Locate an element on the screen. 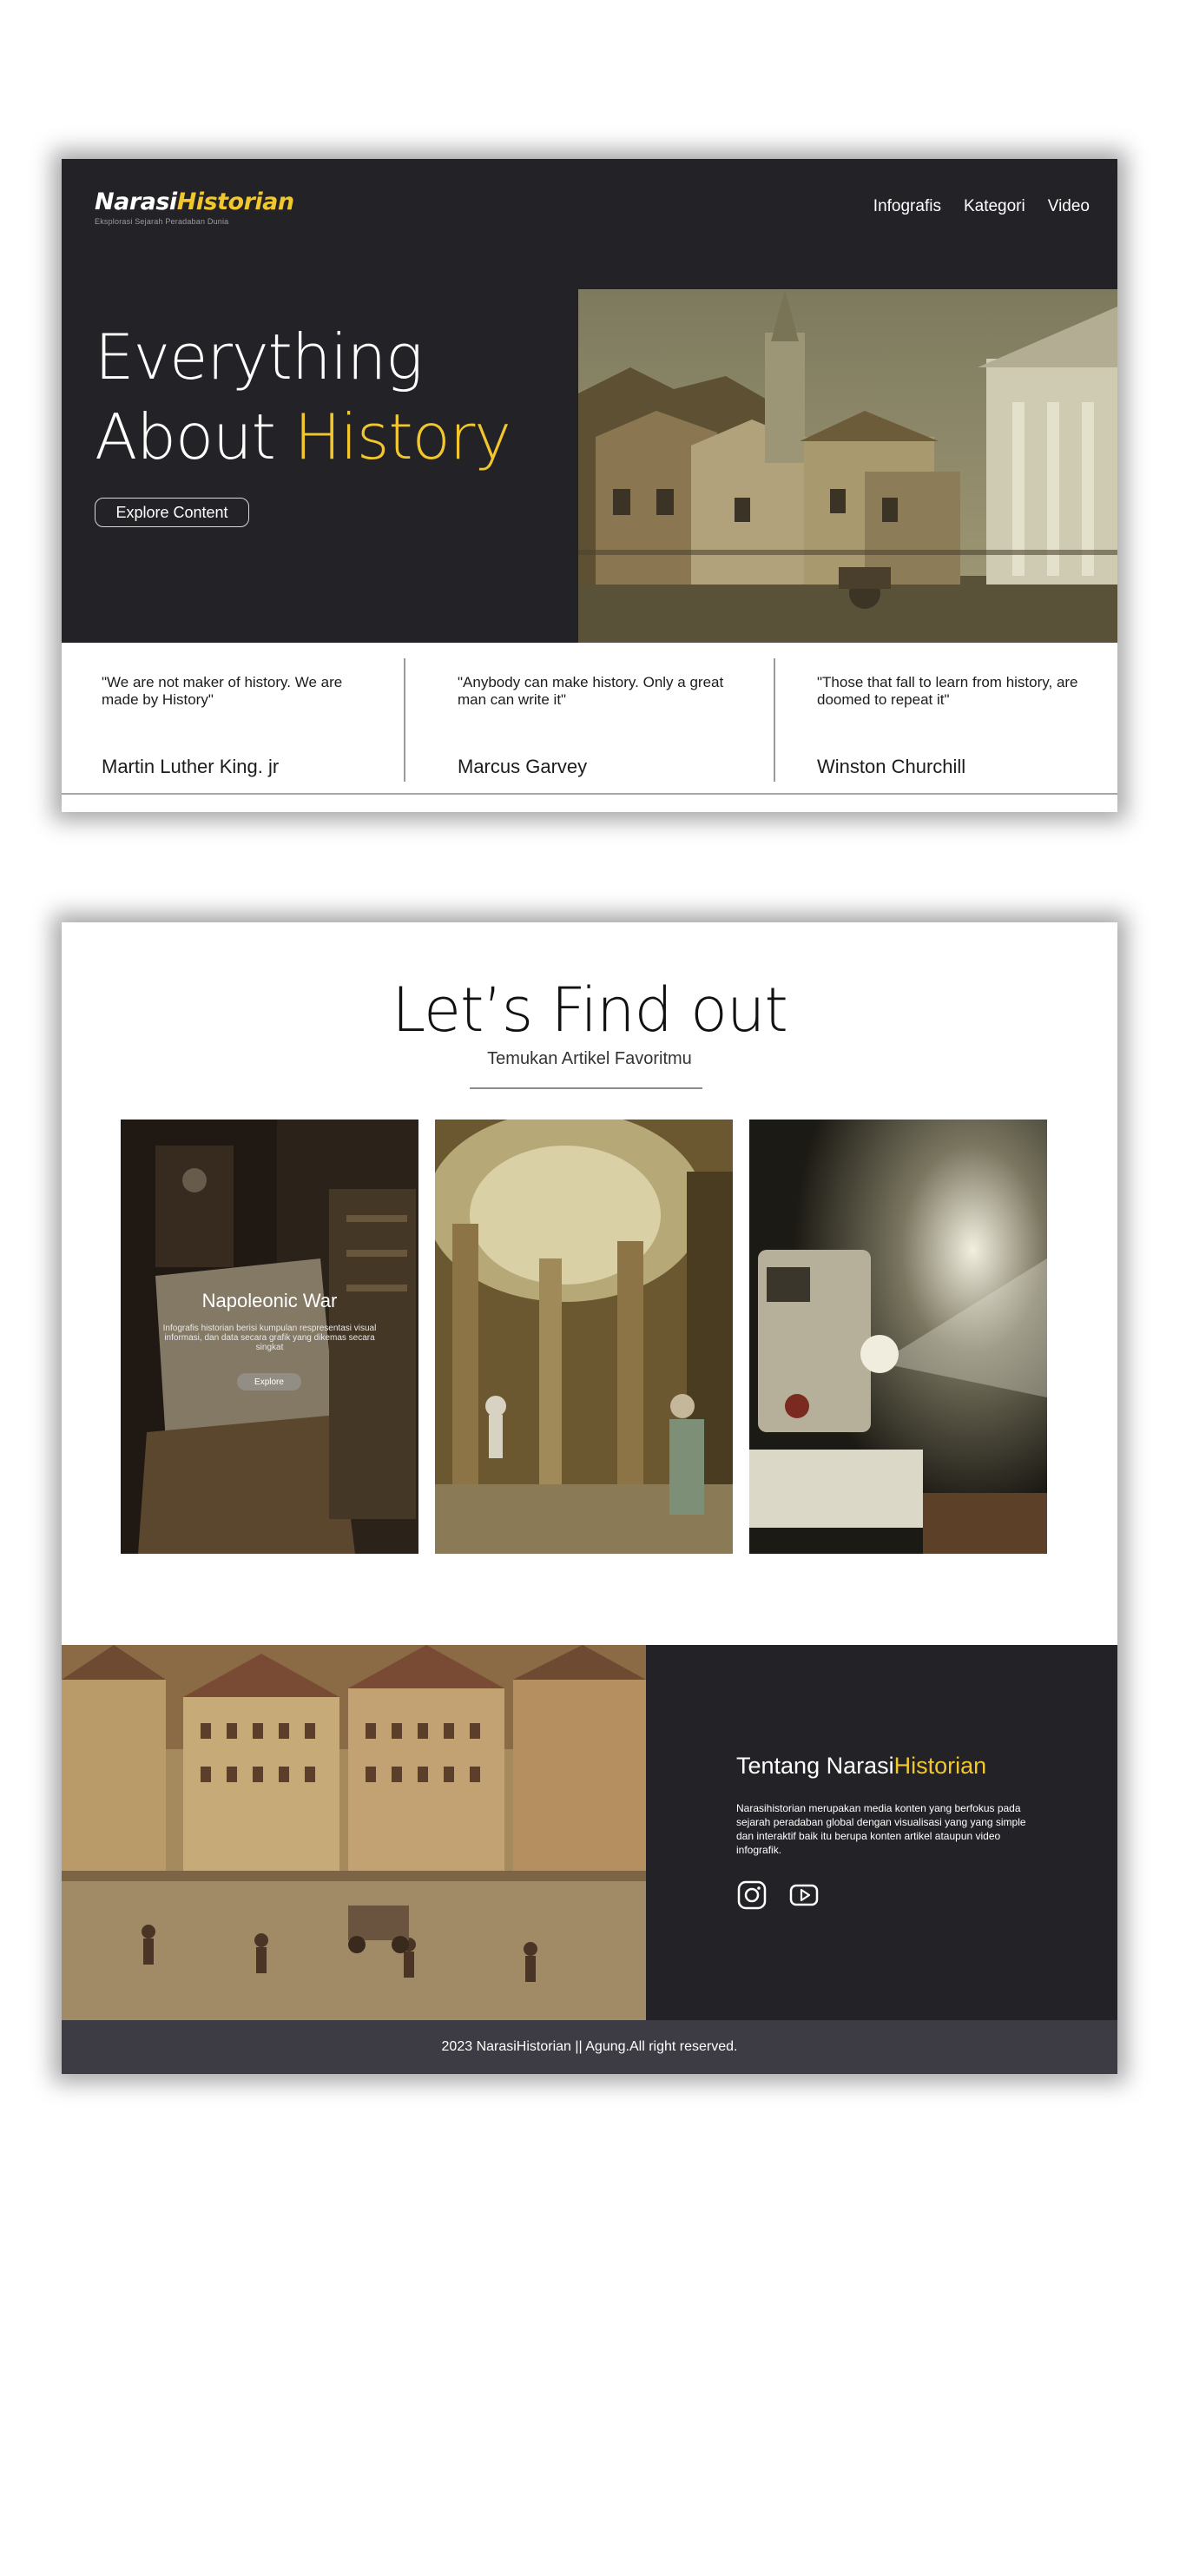 The image size is (1186, 2576). tile-title: Napoleonic War is located at coordinates (269, 1300).